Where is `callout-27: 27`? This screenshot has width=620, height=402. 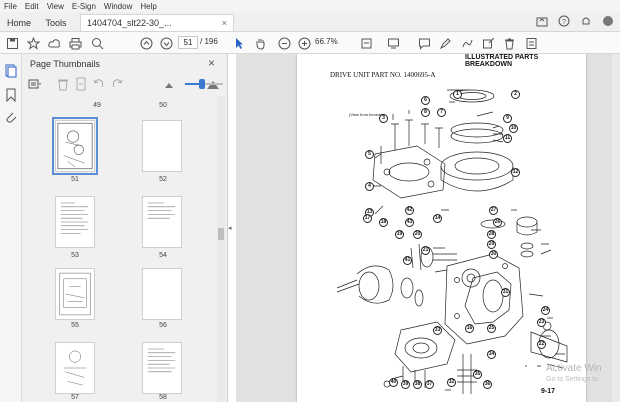 callout-27: 27 is located at coordinates (493, 210).